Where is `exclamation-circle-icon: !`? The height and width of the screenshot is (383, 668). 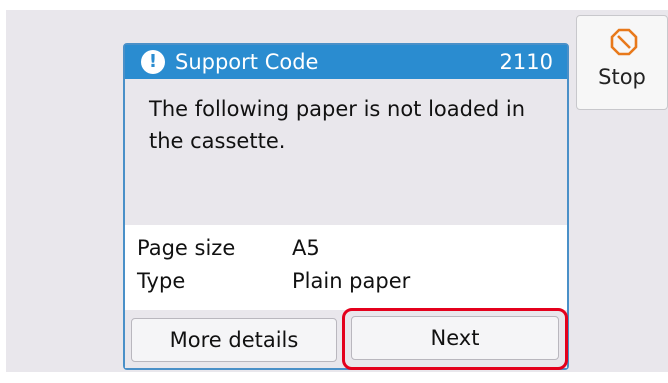 exclamation-circle-icon: ! is located at coordinates (153, 62).